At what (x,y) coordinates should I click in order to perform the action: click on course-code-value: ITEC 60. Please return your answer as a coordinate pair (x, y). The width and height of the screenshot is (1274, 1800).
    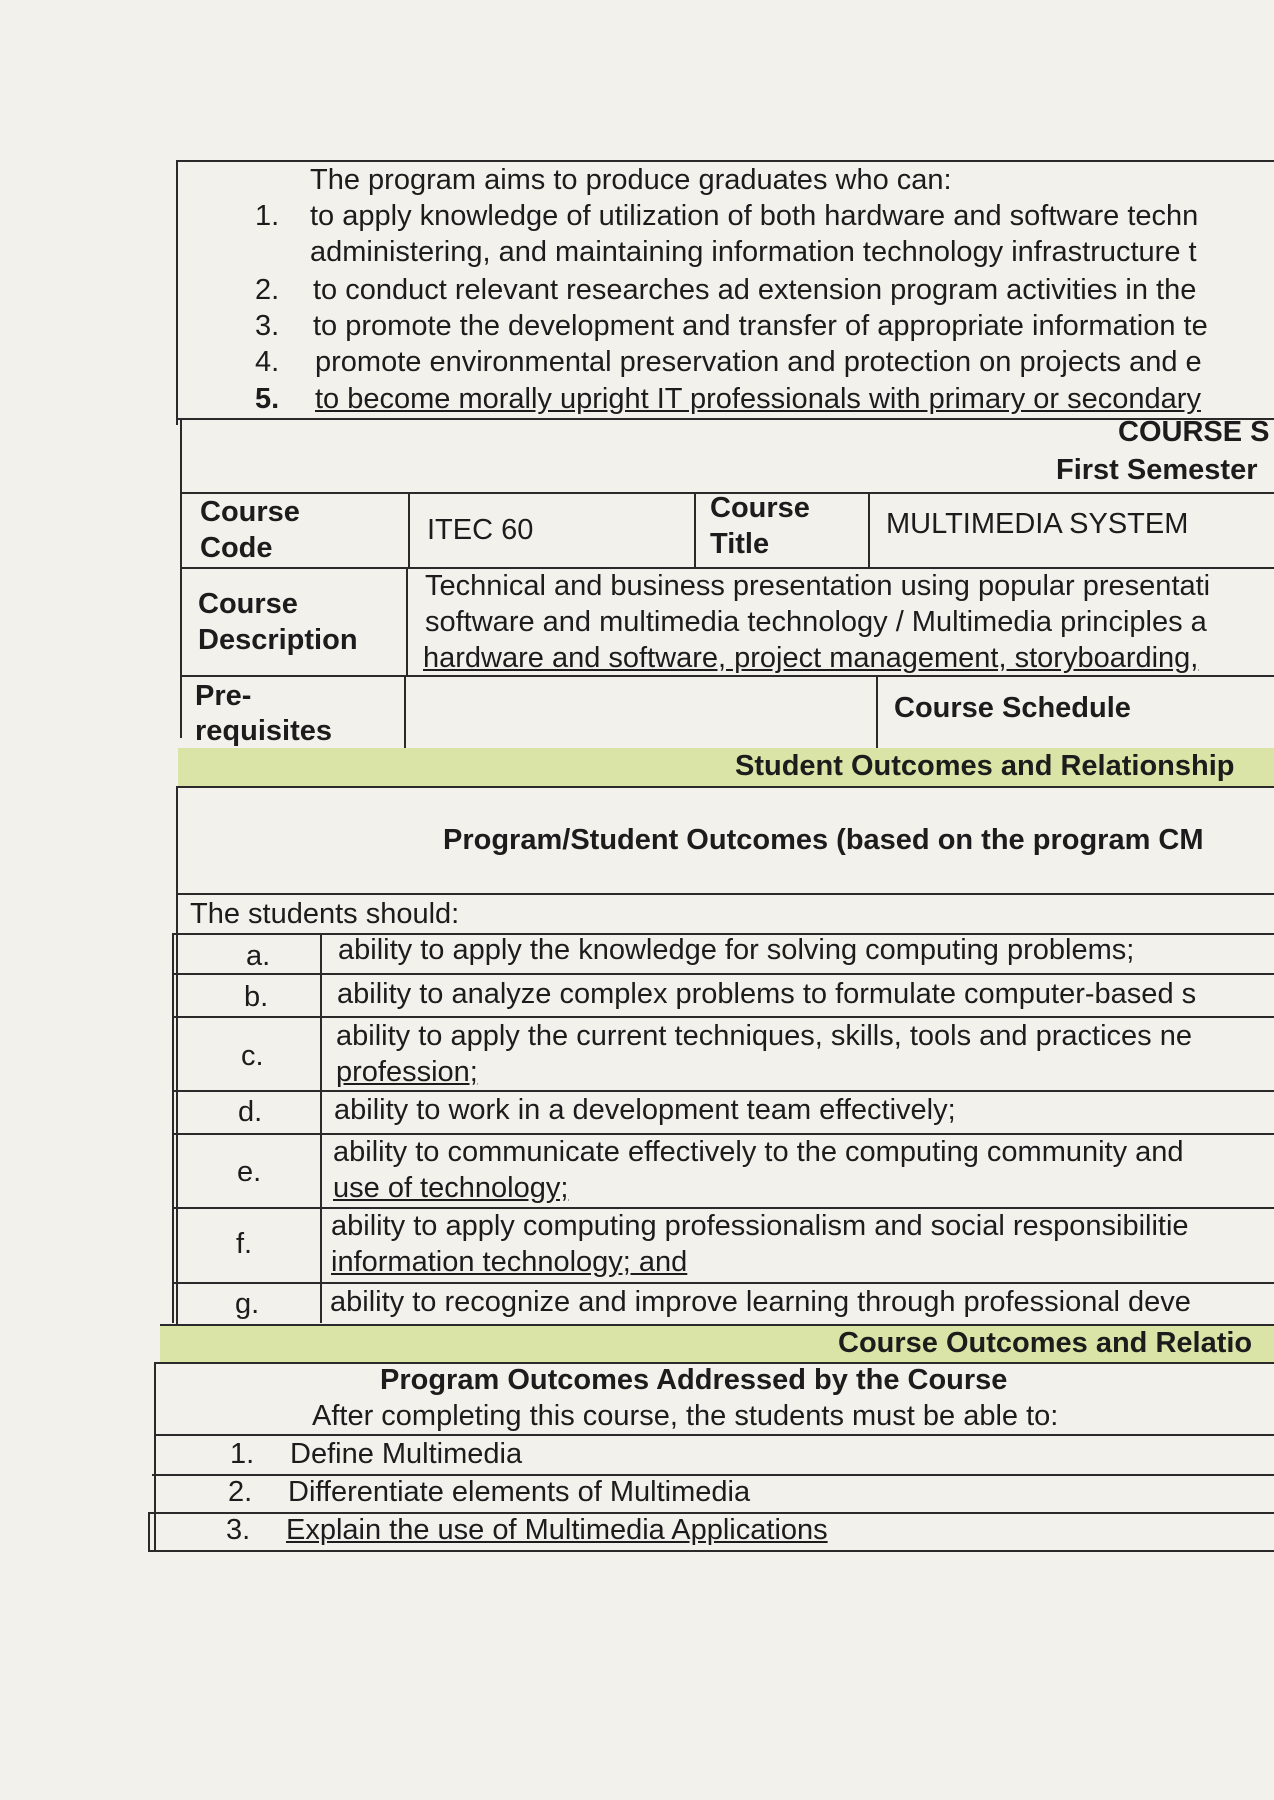
    Looking at the image, I should click on (480, 530).